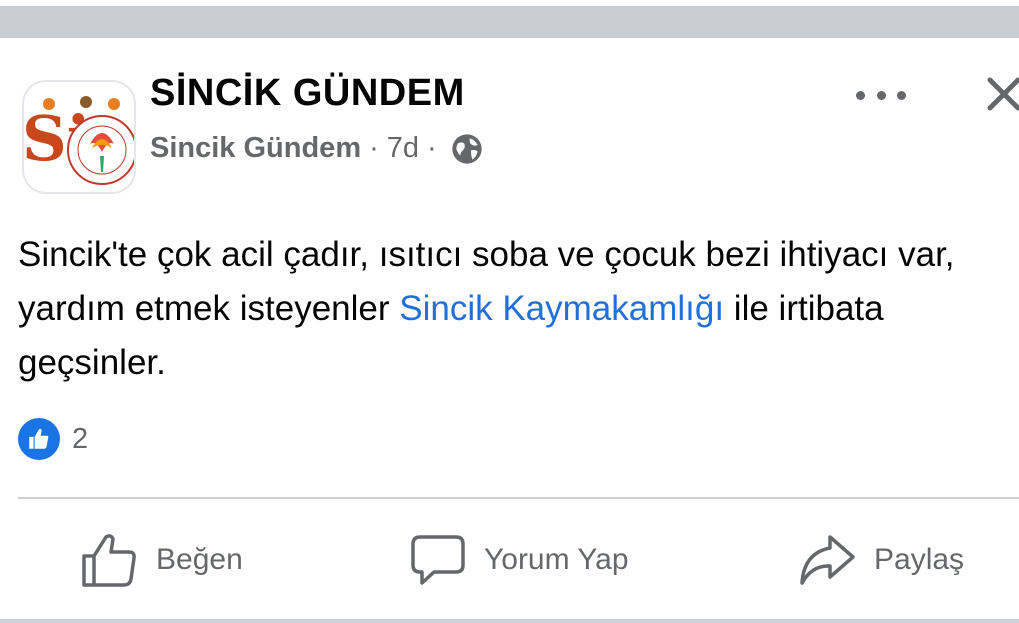 This screenshot has width=1019, height=623. Describe the element at coordinates (403, 148) in the screenshot. I see `post-time: 7d` at that location.